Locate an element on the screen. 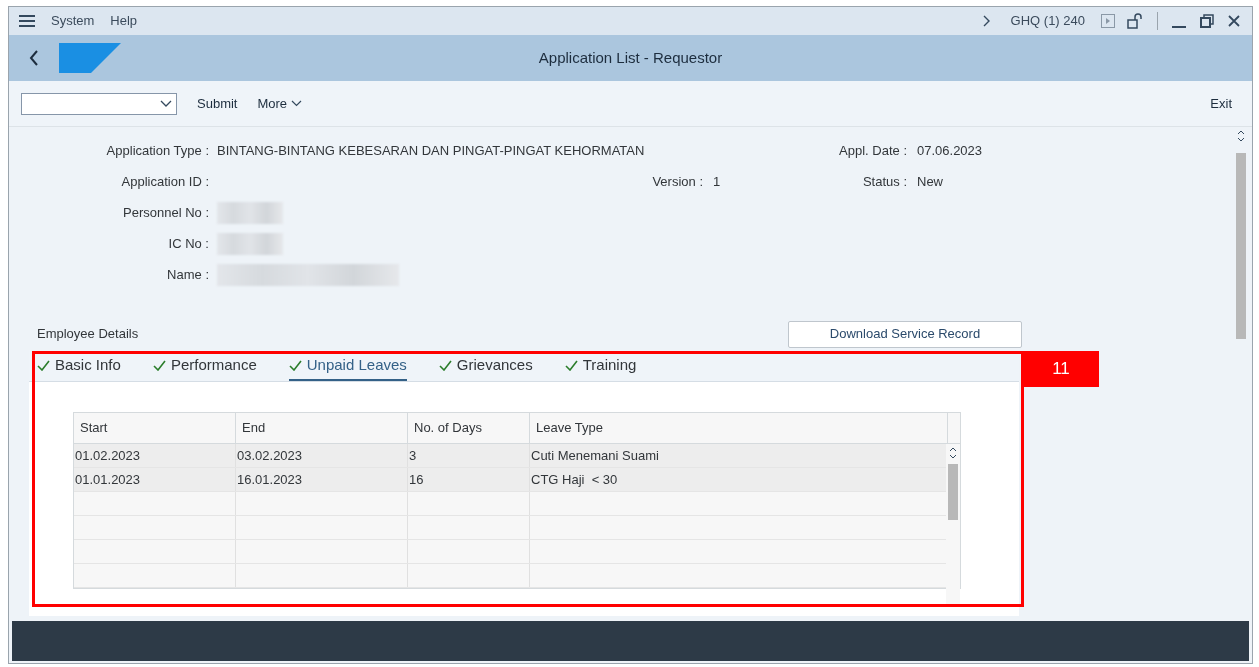 The image size is (1259, 667). logo-icon is located at coordinates (90, 58).